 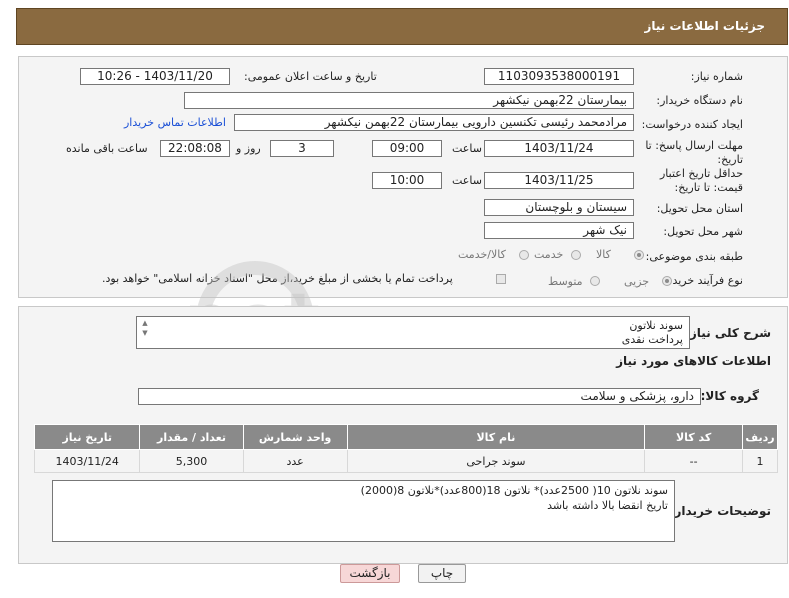 What do you see at coordinates (413, 332) in the screenshot?
I see `summary-textarea: سوند نلاتون پرداخت نقدی` at bounding box center [413, 332].